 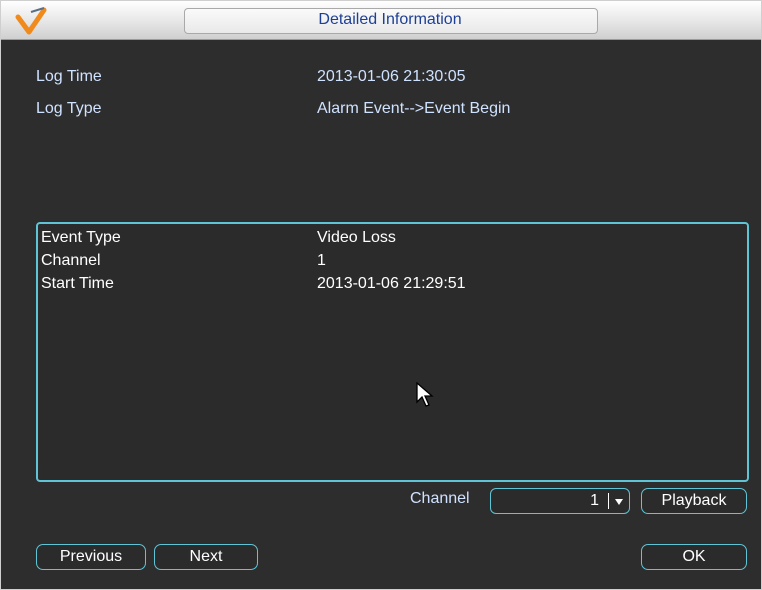 I want to click on channel-label: Channel, so click(x=440, y=498).